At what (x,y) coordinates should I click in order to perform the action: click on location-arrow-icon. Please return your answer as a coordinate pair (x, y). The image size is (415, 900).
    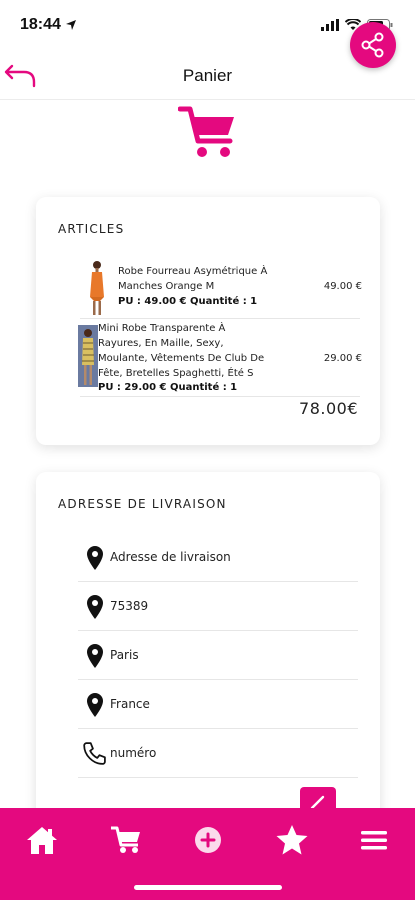
    Looking at the image, I should click on (70, 25).